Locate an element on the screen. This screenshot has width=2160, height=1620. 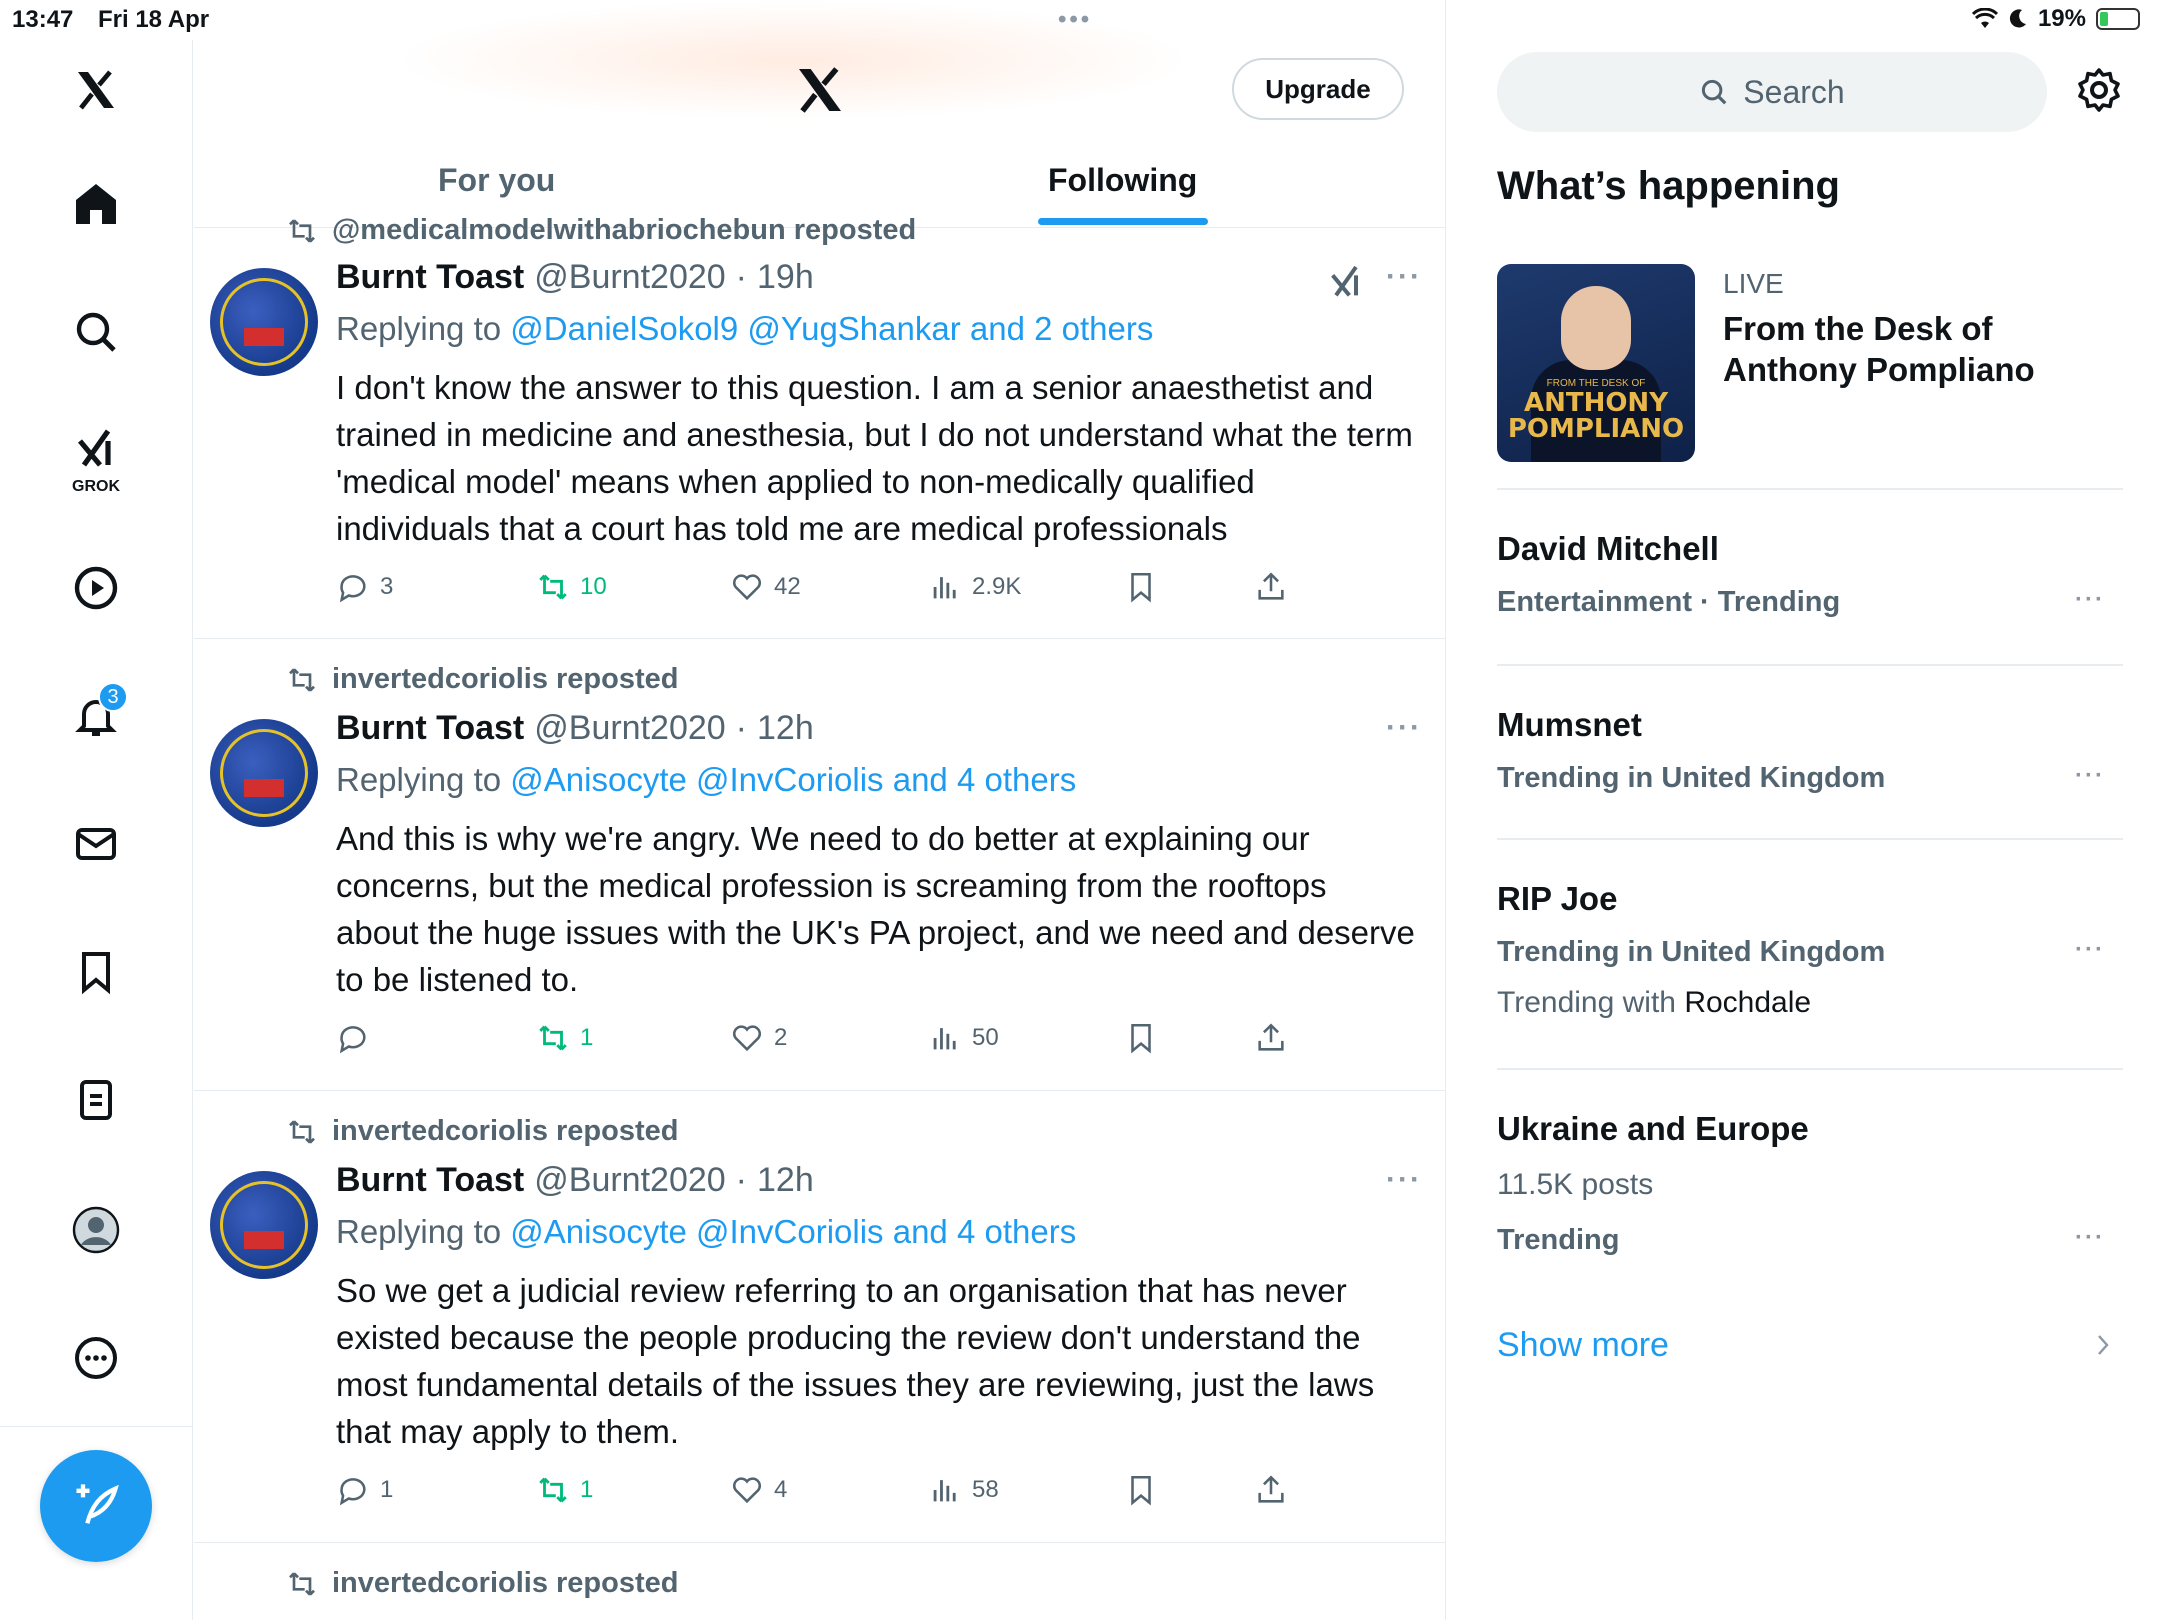
replying-links: @DanielSokol9 @YugShankar and 2 others is located at coordinates (831, 328).